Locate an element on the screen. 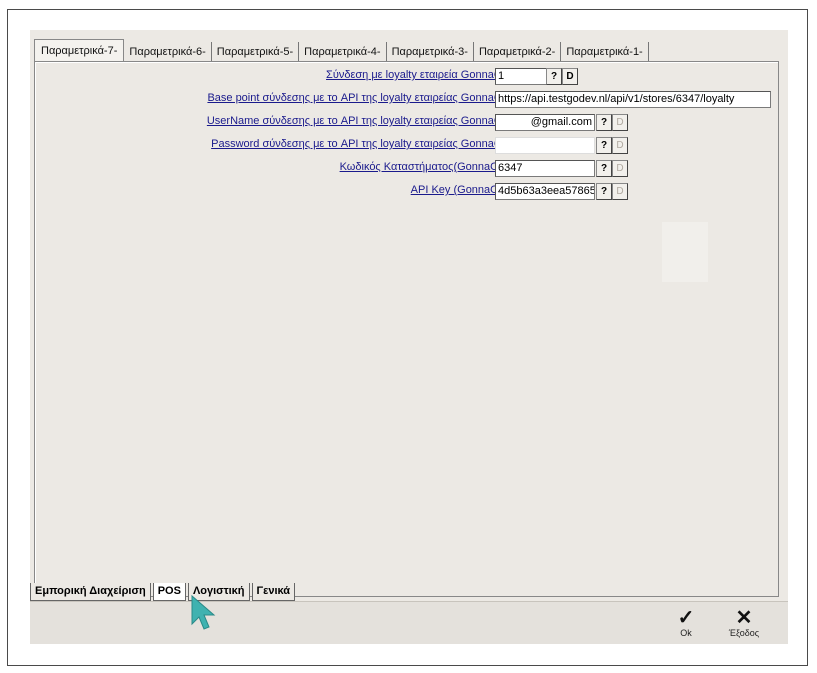 The image size is (817, 673). exit-label: Έξοδος is located at coordinates (744, 633).